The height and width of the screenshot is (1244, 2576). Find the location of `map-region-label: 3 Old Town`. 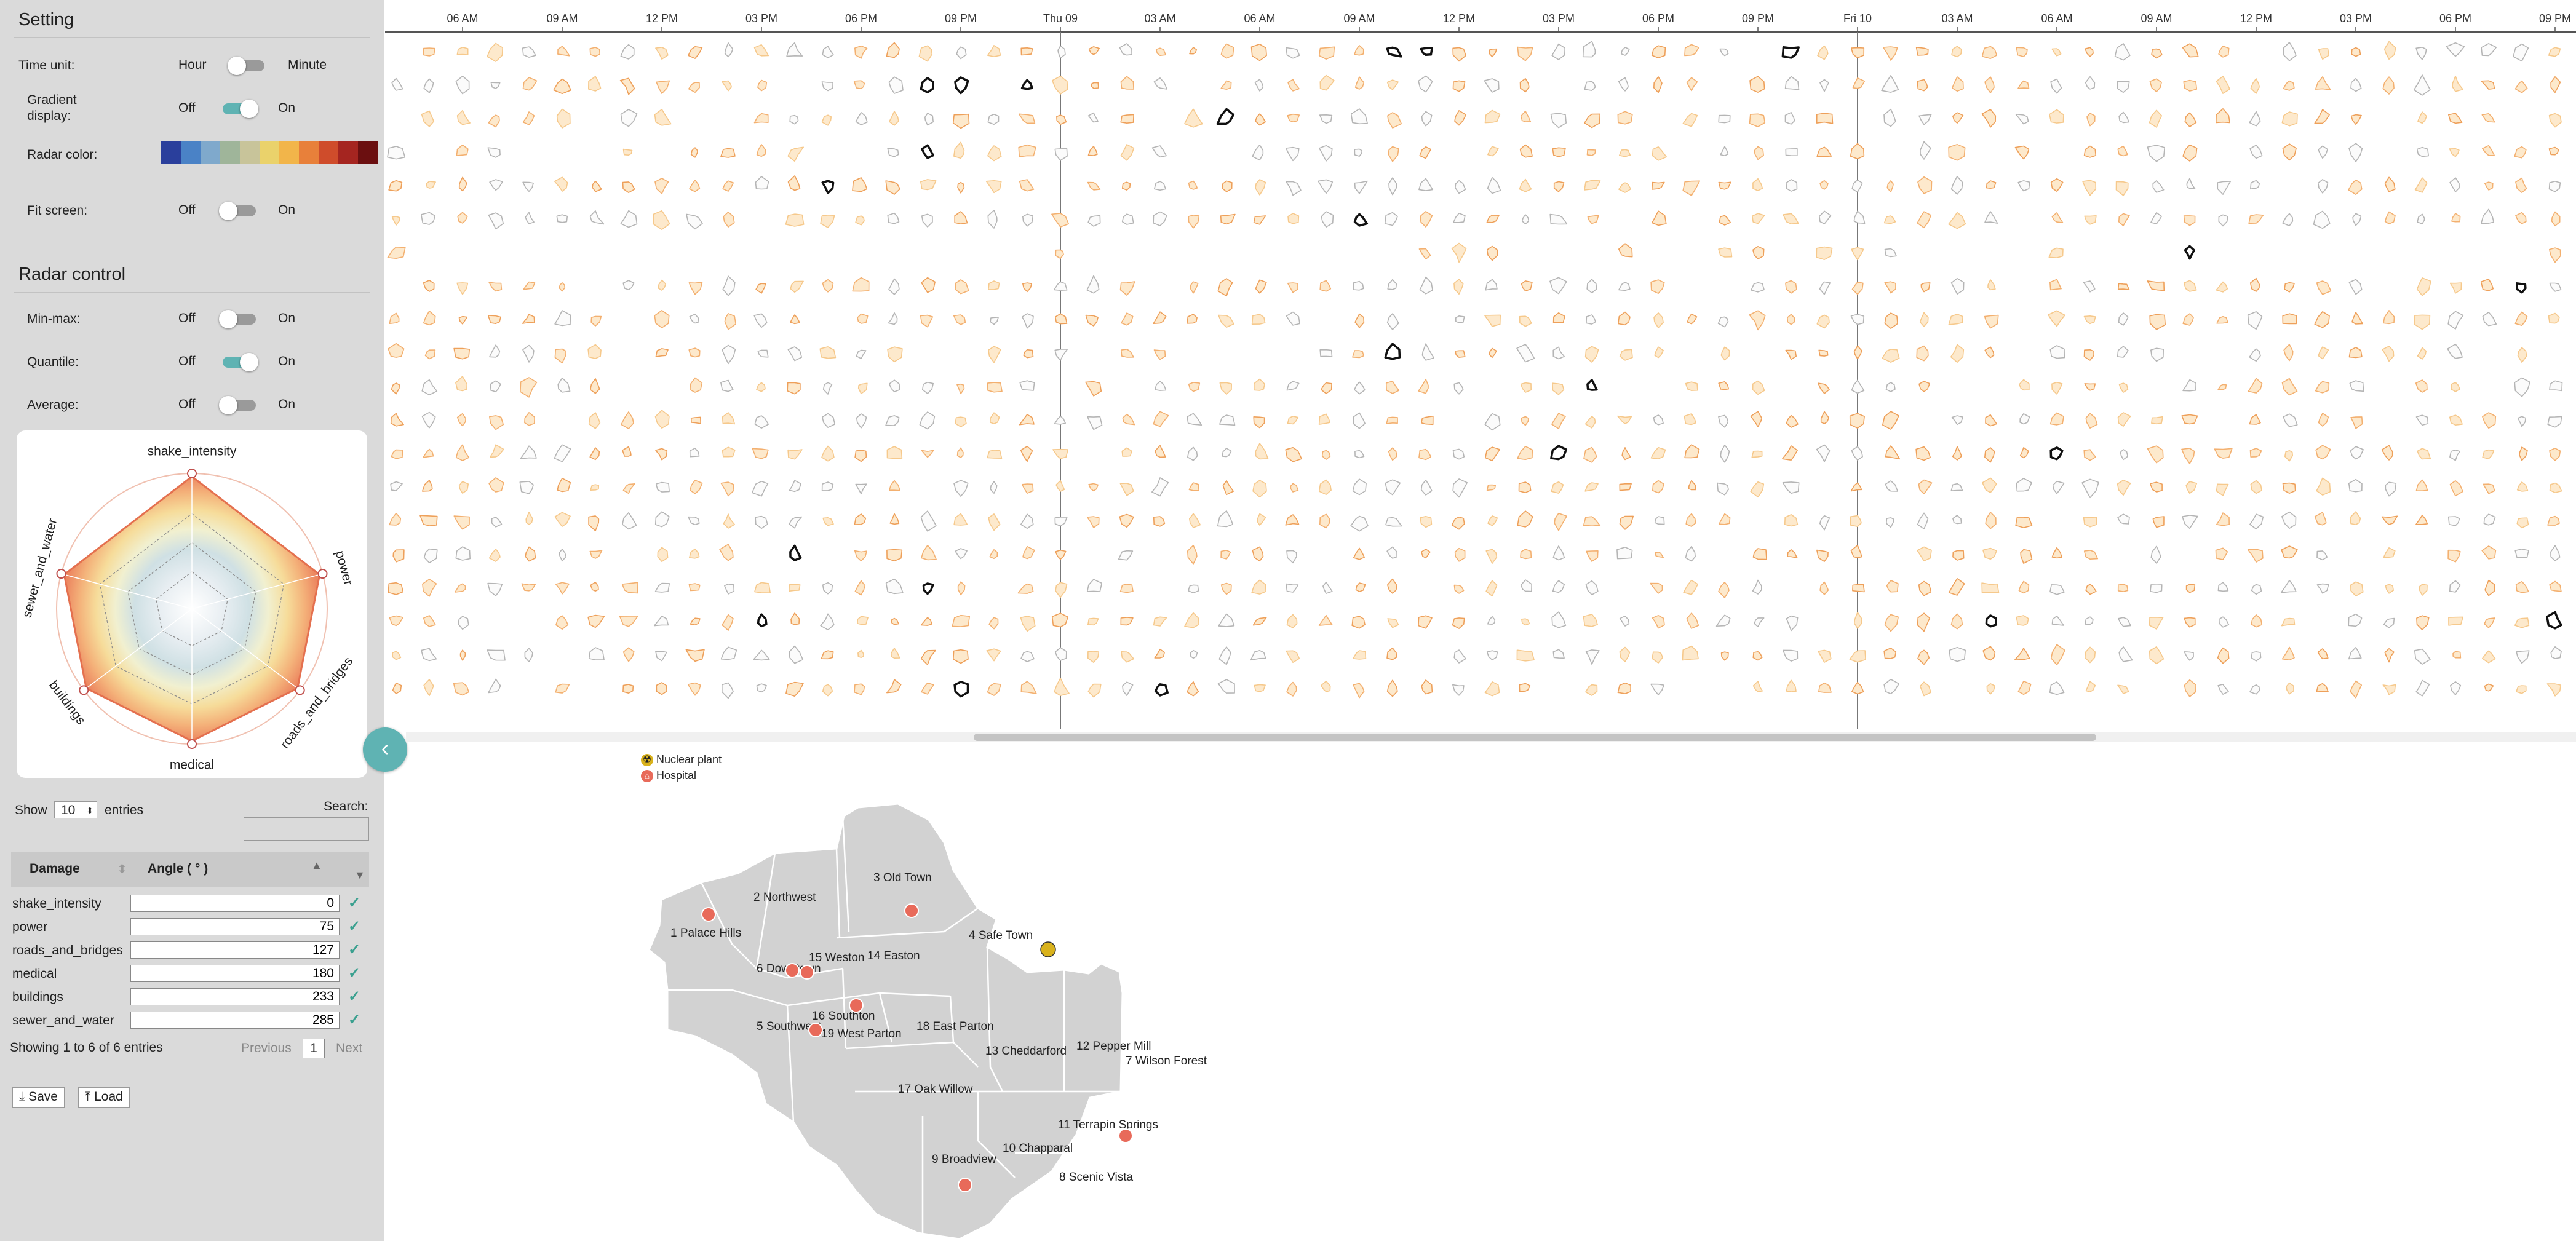

map-region-label: 3 Old Town is located at coordinates (902, 877).